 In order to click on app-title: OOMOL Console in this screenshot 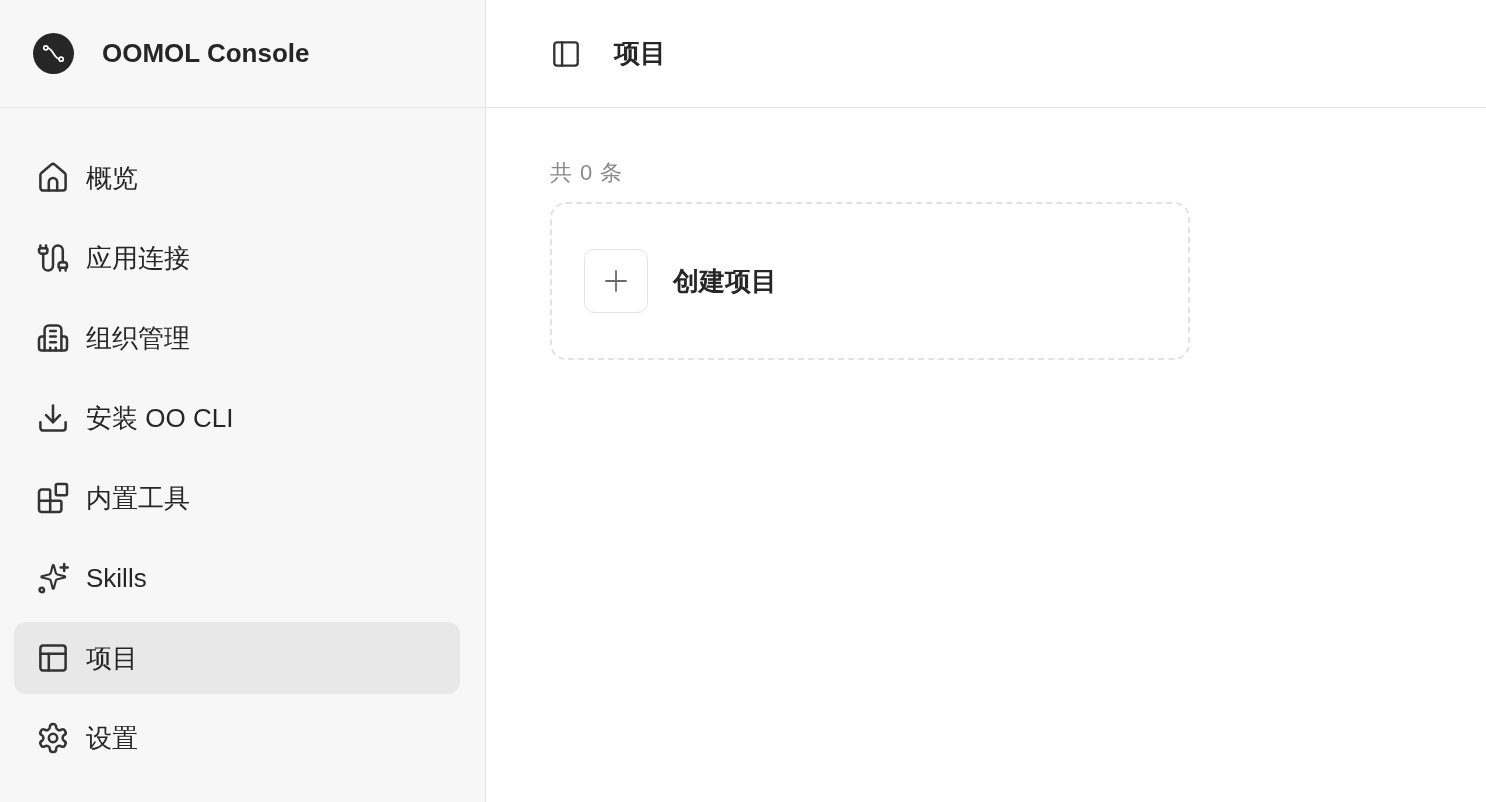, I will do `click(206, 53)`.